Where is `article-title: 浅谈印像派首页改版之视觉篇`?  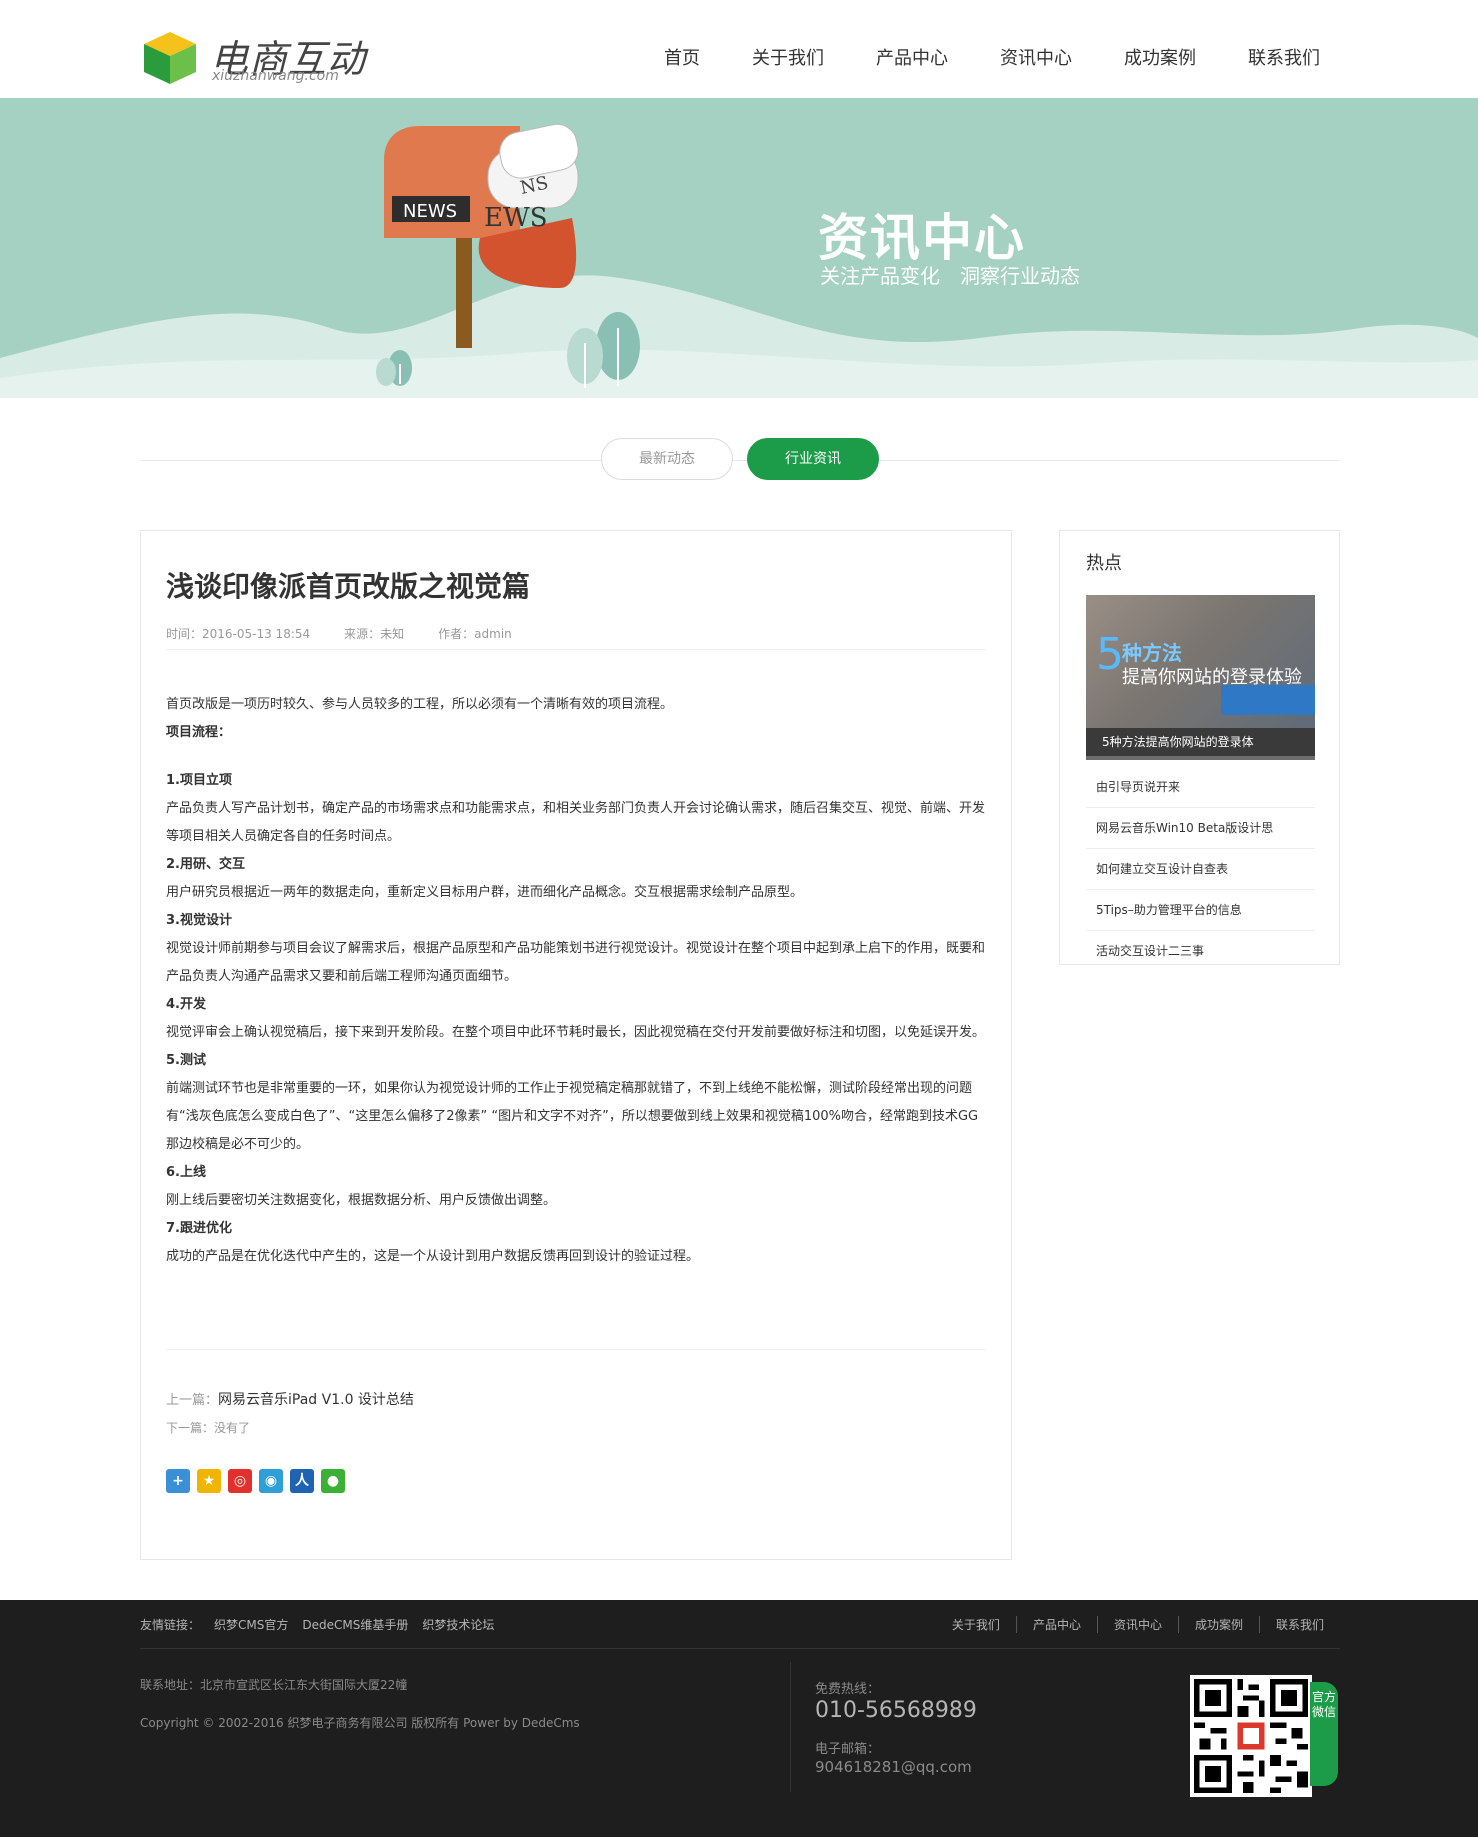
article-title: 浅谈印像派首页改版之视觉篇 is located at coordinates (348, 586).